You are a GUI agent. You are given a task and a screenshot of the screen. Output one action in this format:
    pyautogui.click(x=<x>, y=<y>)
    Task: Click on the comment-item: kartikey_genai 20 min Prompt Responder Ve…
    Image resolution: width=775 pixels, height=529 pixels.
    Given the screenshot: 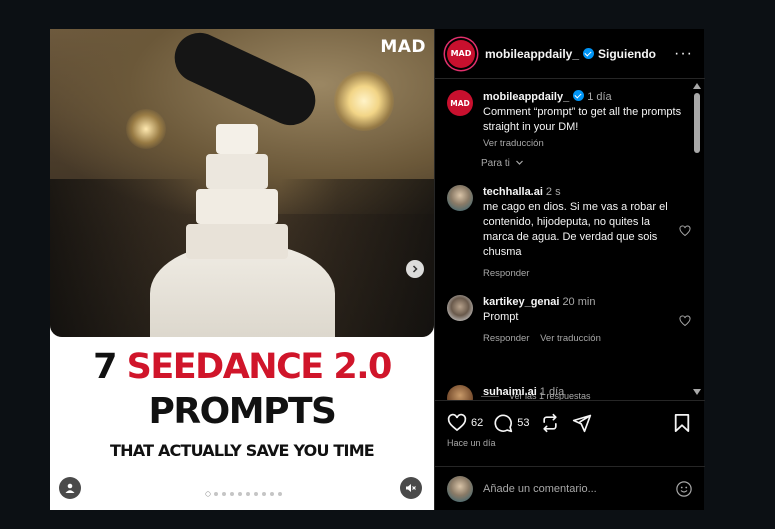 What is the action you would take?
    pyautogui.click(x=569, y=320)
    